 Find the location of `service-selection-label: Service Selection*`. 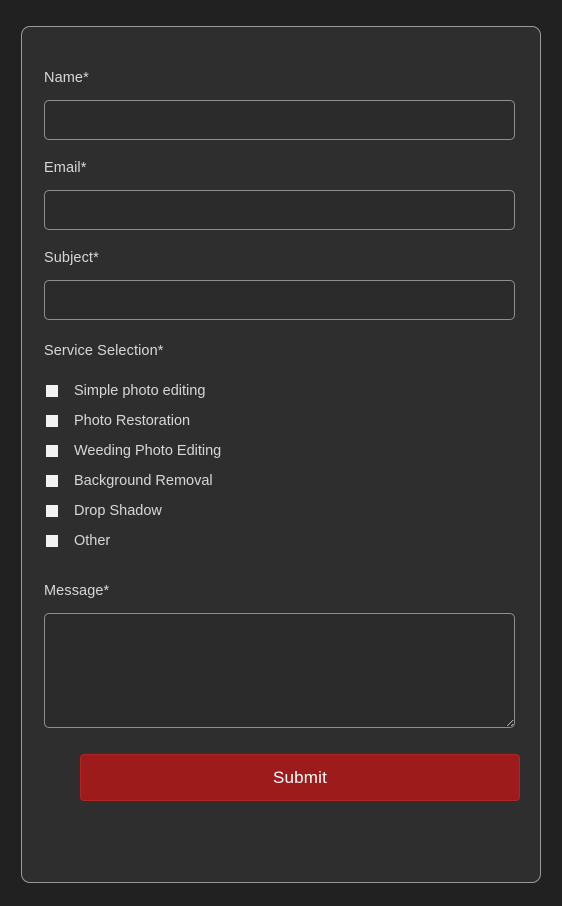

service-selection-label: Service Selection* is located at coordinates (104, 351).